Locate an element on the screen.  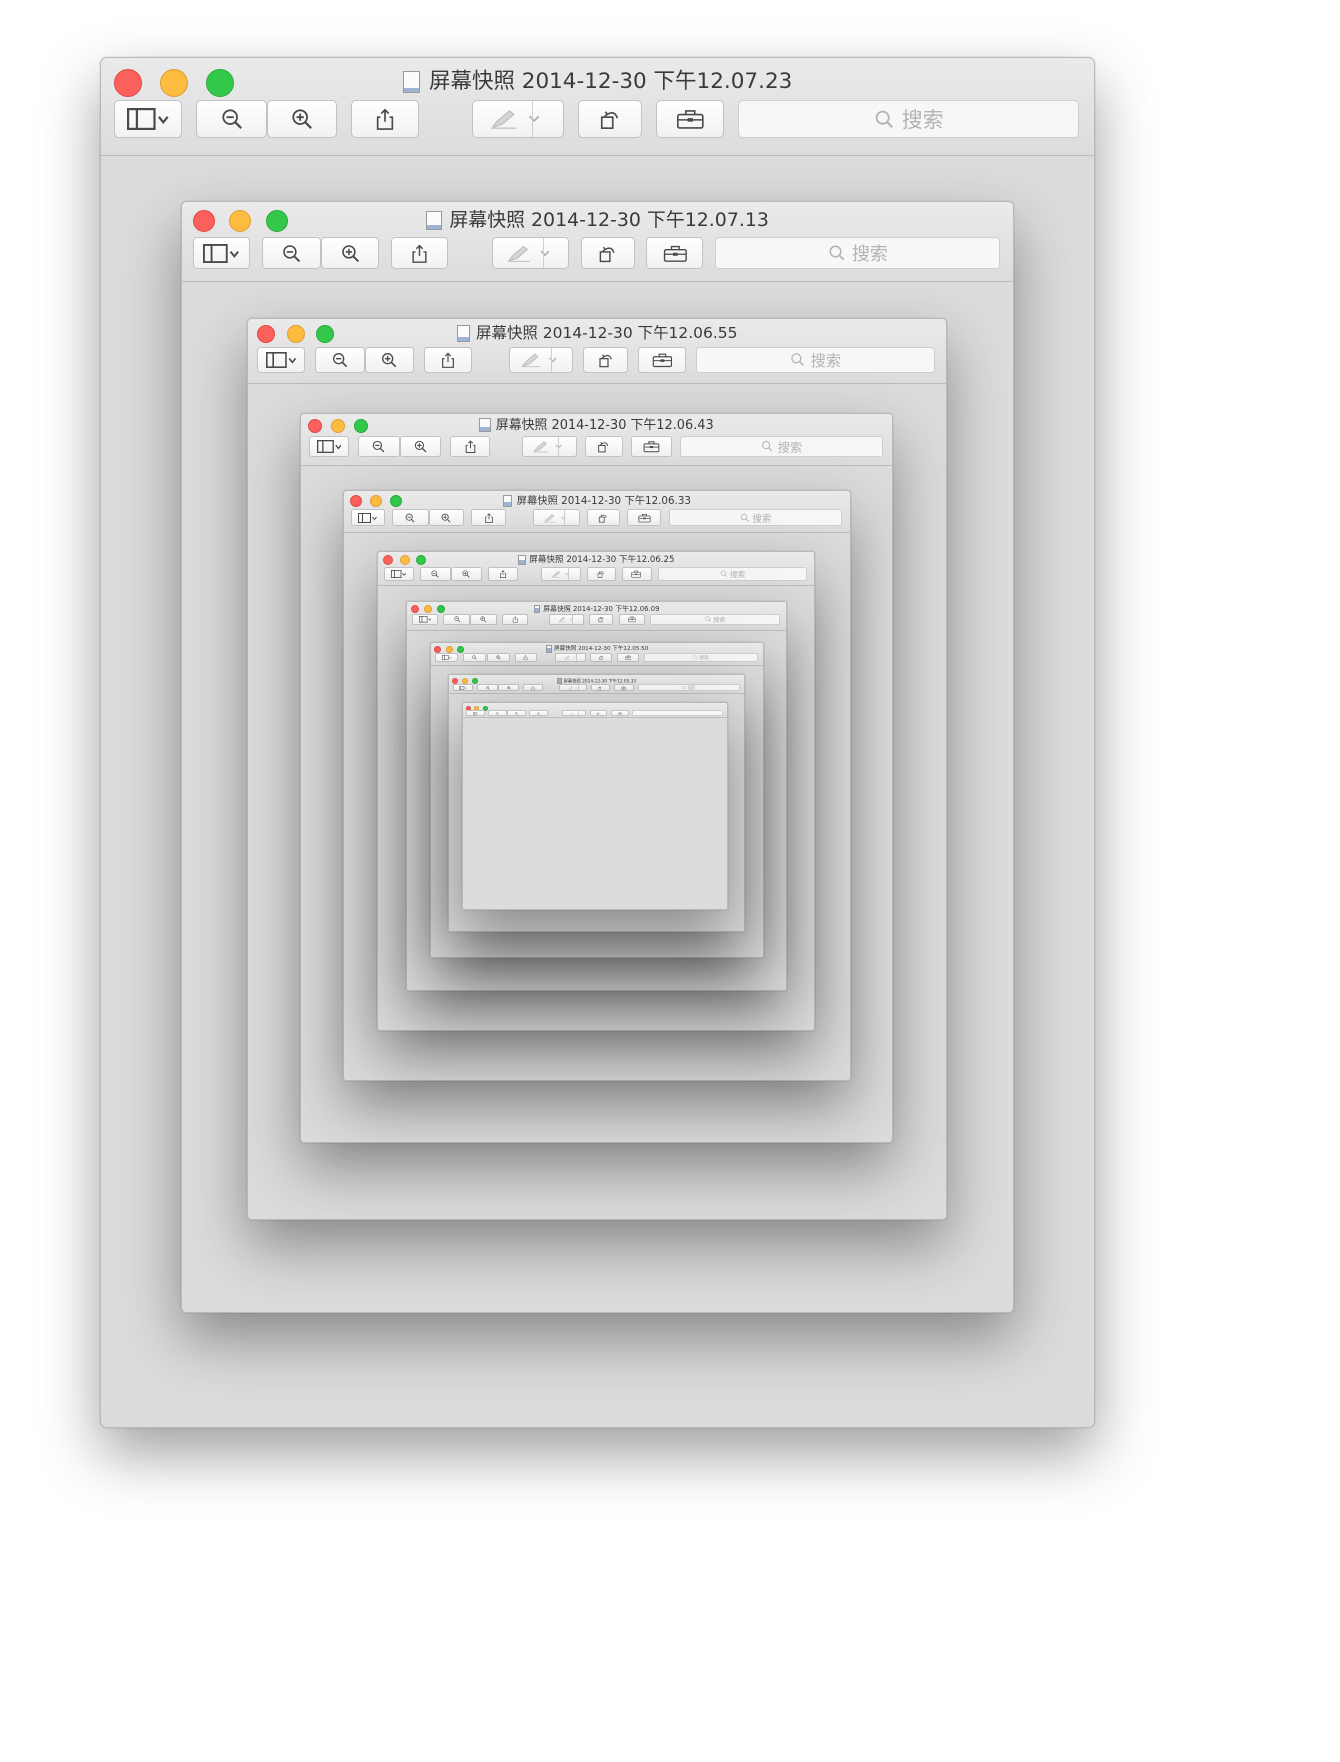
search-placeholder: 搜索 is located at coordinates (691, 687).